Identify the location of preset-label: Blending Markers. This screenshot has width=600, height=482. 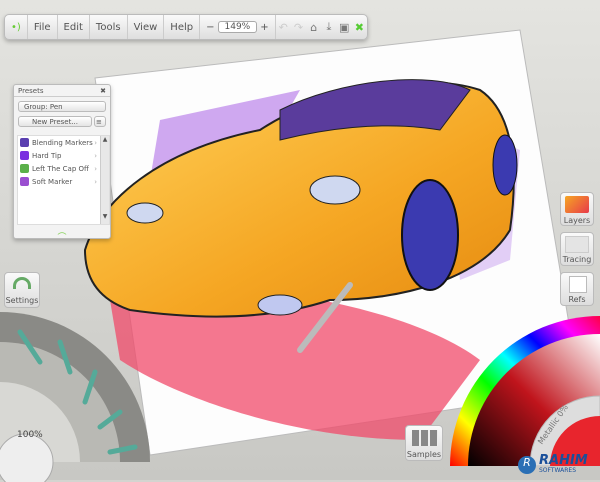
(62, 142).